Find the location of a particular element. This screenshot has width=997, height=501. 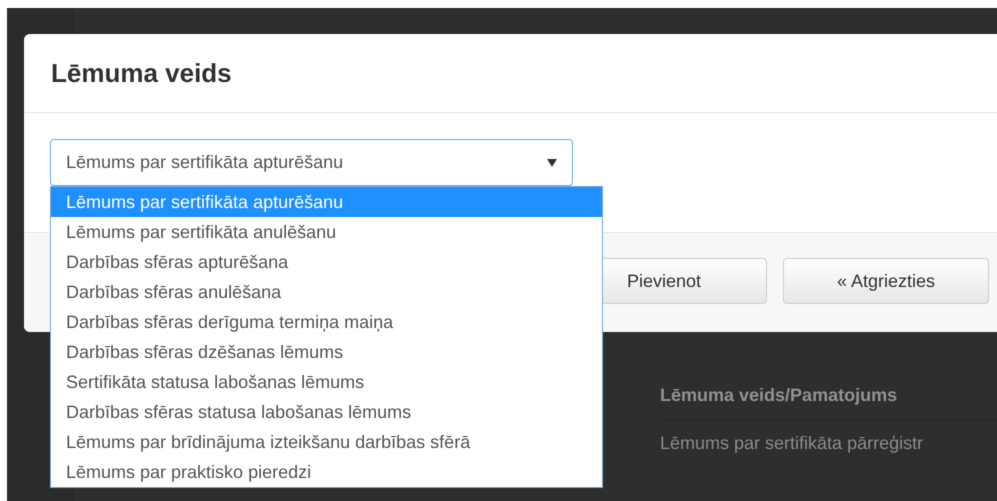

dropdown-option: Darbības sfēras derīguma termiņa maiņa is located at coordinates (326, 322).